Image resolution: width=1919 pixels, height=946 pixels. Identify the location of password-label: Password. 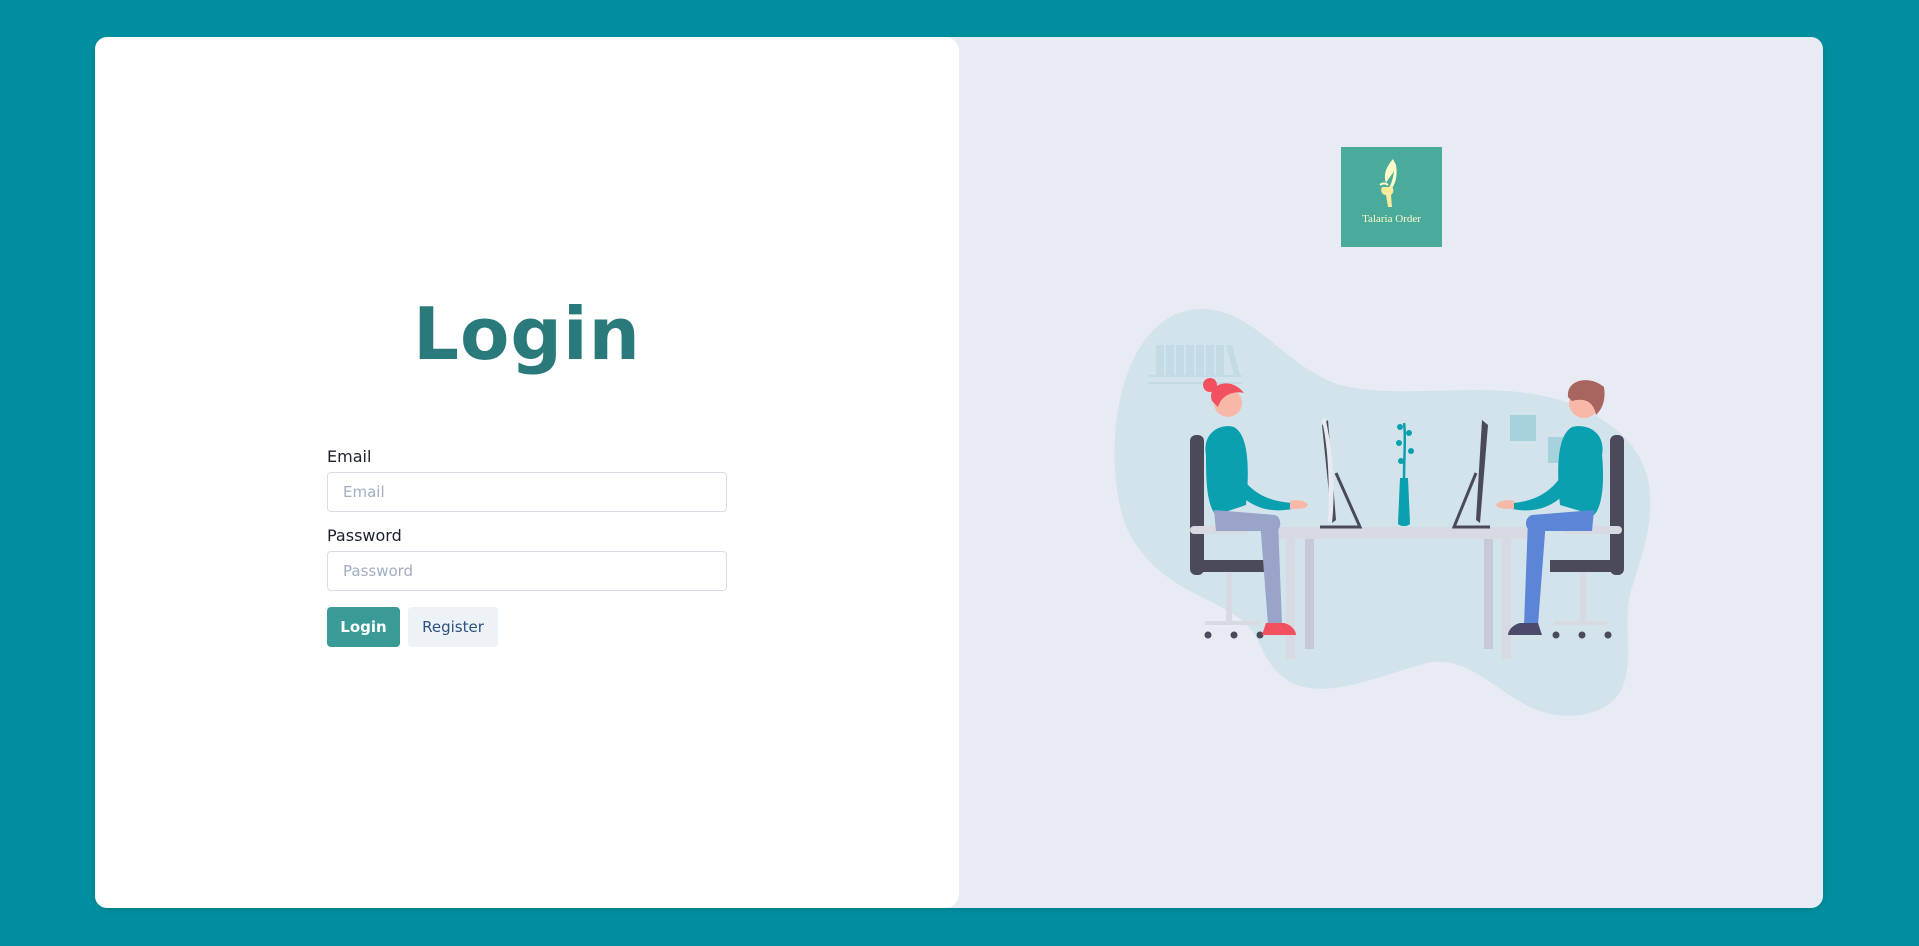
(364, 535).